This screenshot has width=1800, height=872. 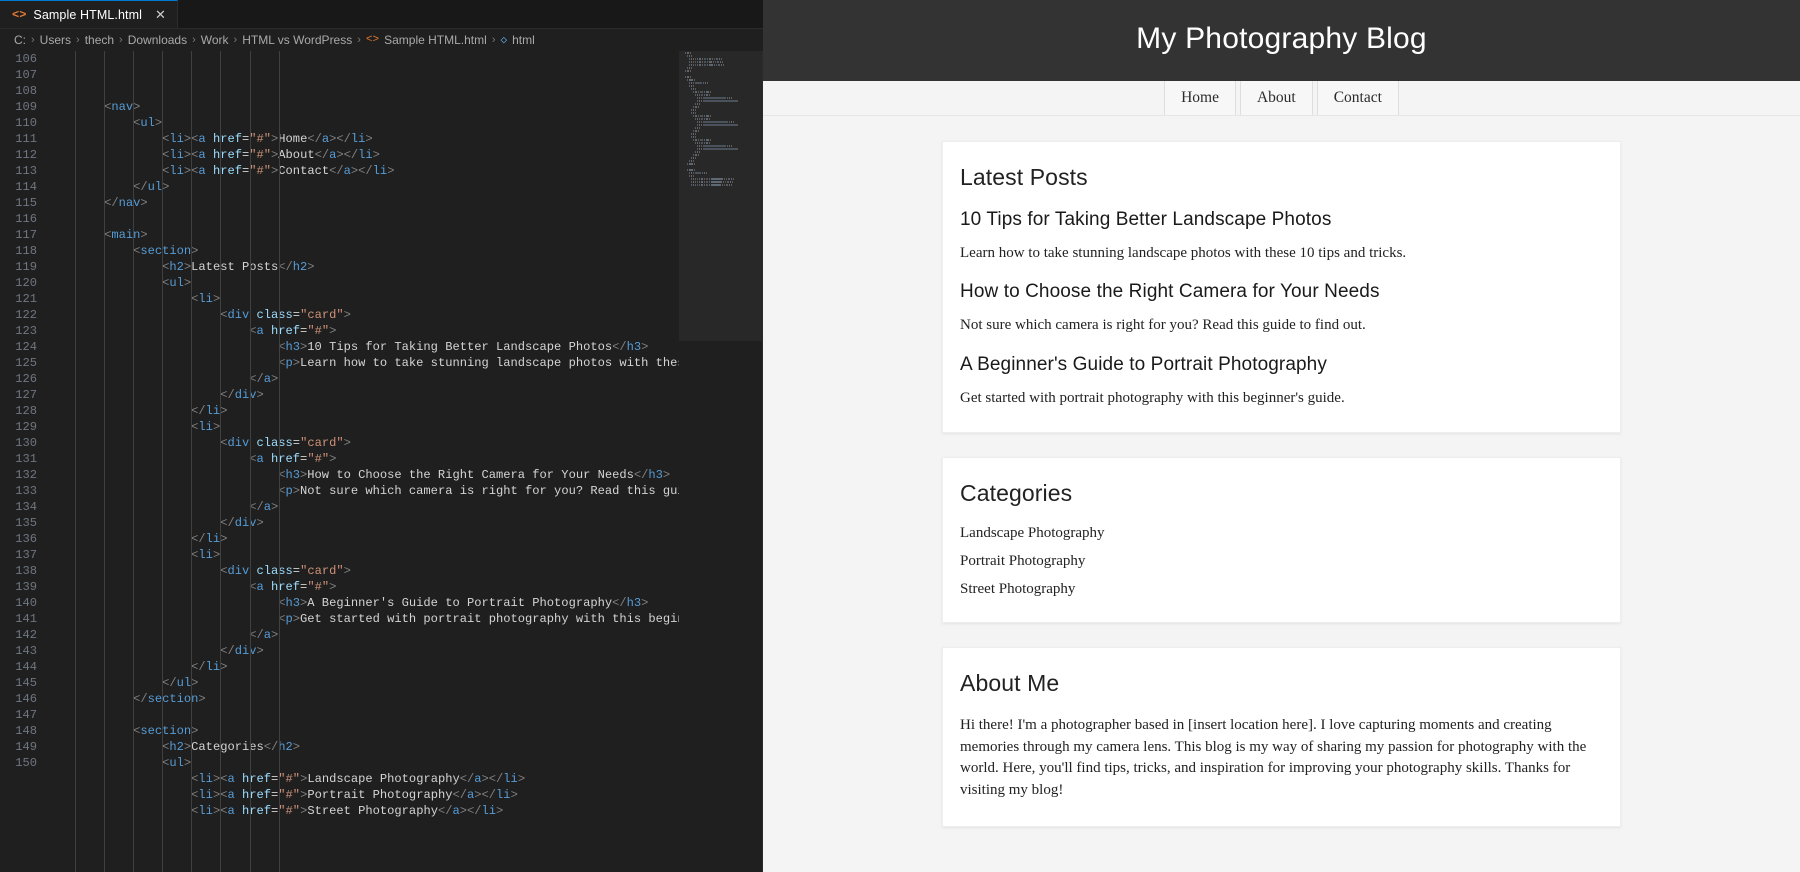 I want to click on line-number: 132, so click(x=26, y=475).